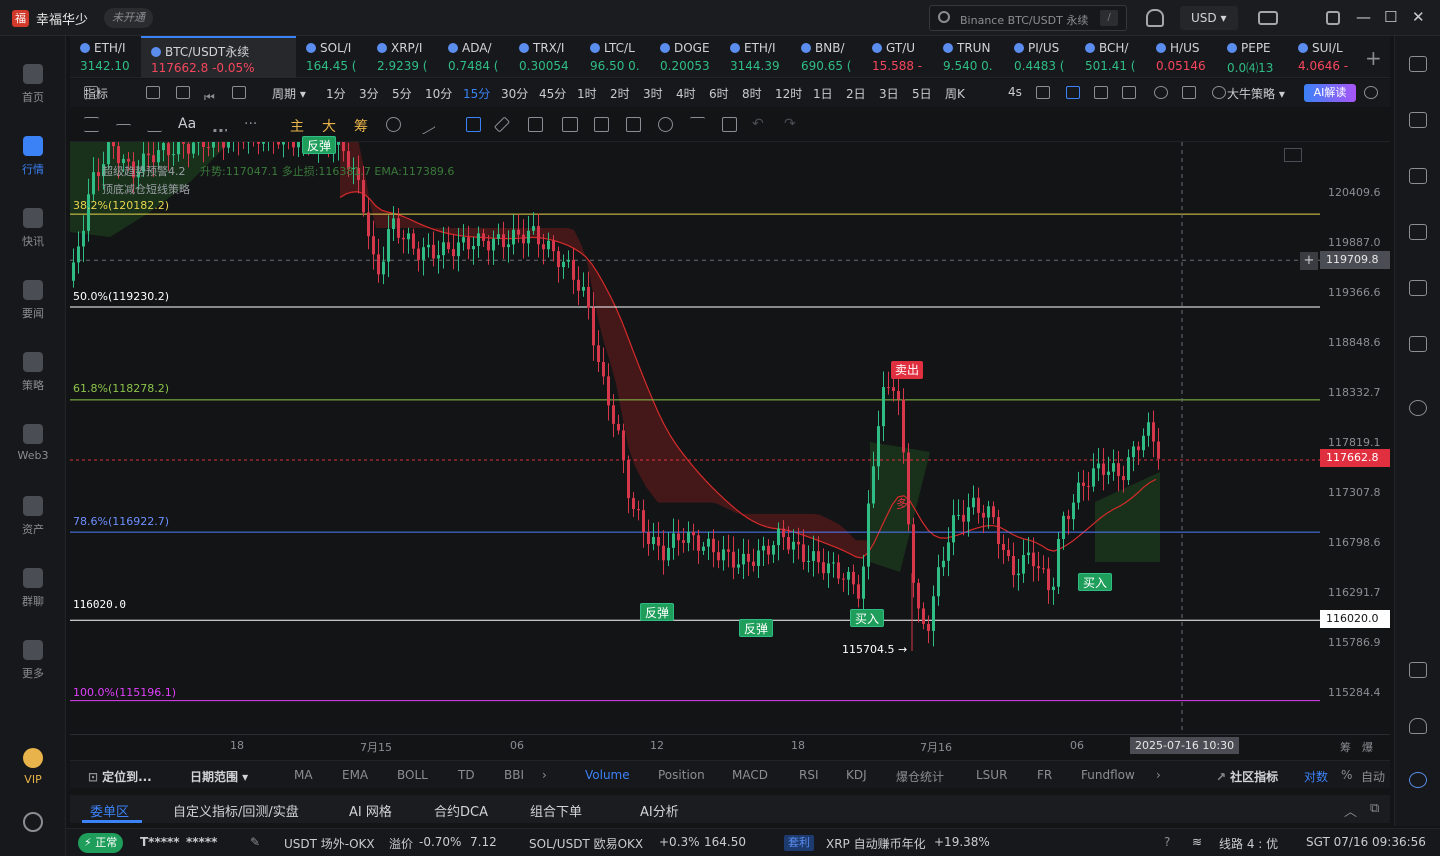 The height and width of the screenshot is (856, 1440). Describe the element at coordinates (370, 810) in the screenshot. I see `tab-ai-grid: AI 网格` at that location.